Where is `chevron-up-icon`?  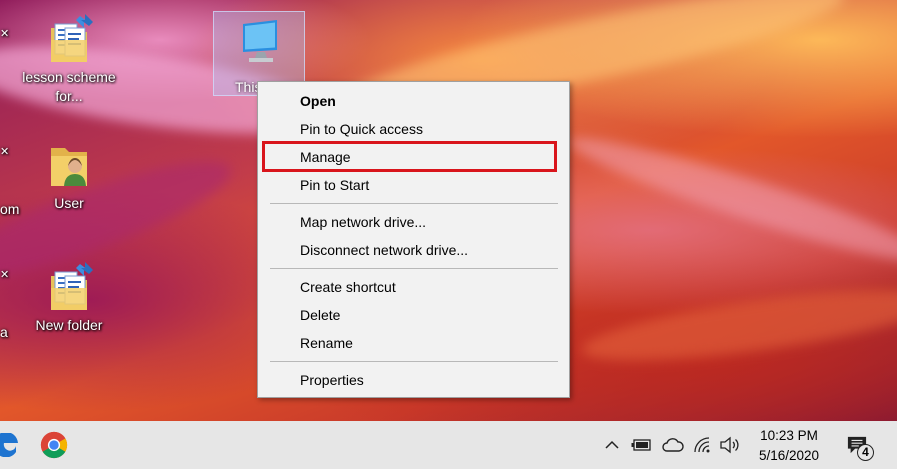 chevron-up-icon is located at coordinates (612, 444).